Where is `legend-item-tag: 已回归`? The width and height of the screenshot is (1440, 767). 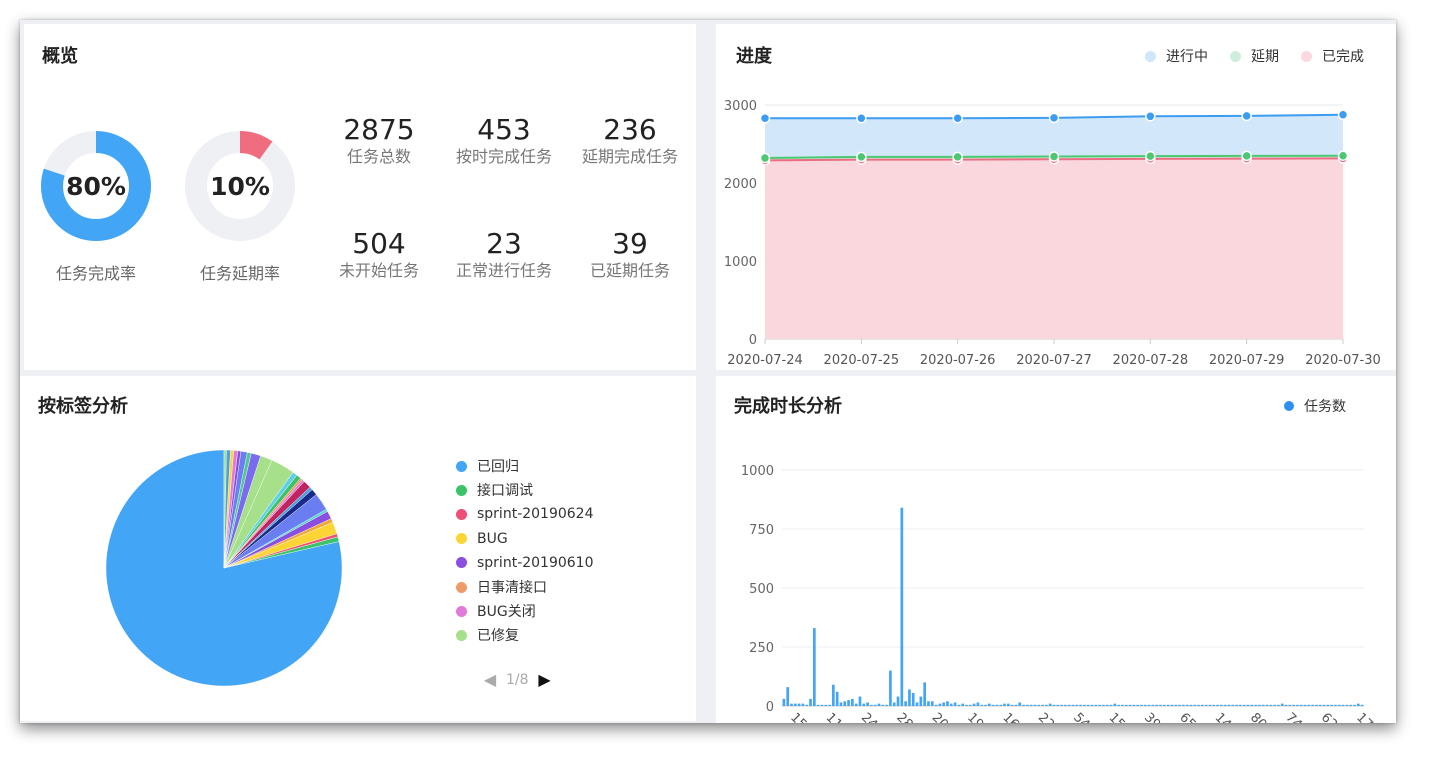
legend-item-tag: 已回归 is located at coordinates (525, 466).